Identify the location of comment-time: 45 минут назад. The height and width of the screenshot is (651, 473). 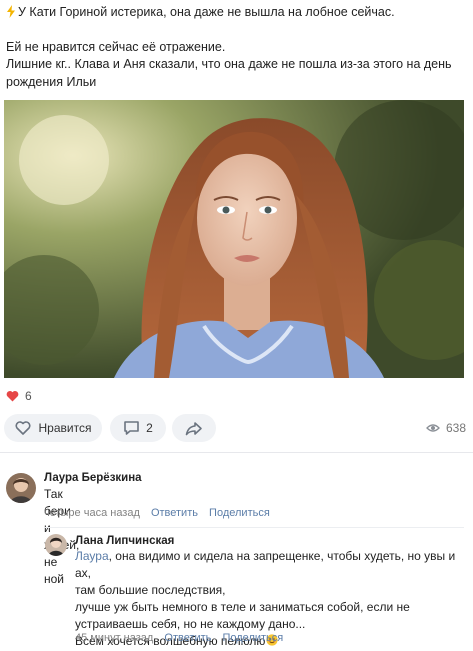
(114, 638).